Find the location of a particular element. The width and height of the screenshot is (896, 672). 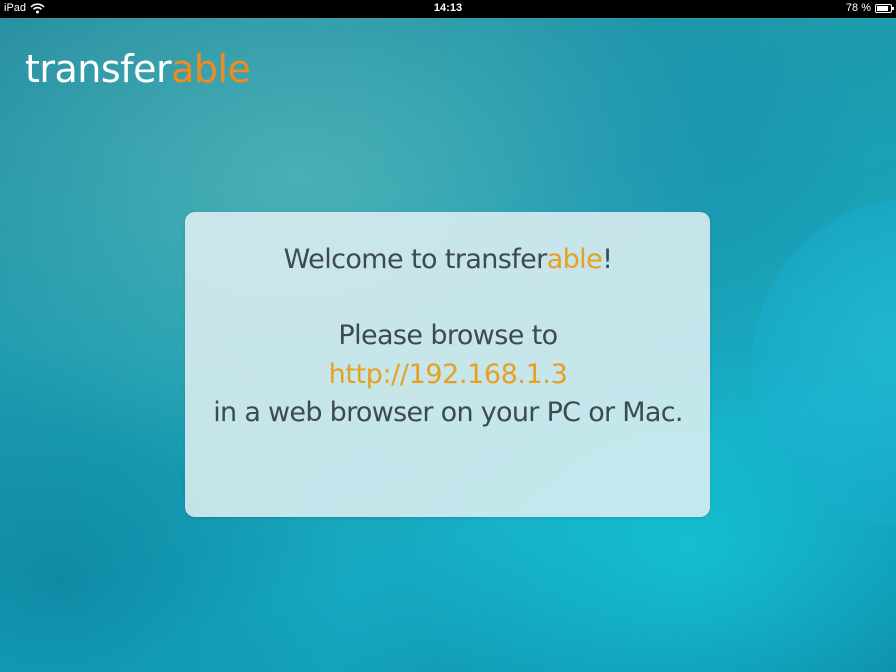

logo-text-accent: able is located at coordinates (211, 69).